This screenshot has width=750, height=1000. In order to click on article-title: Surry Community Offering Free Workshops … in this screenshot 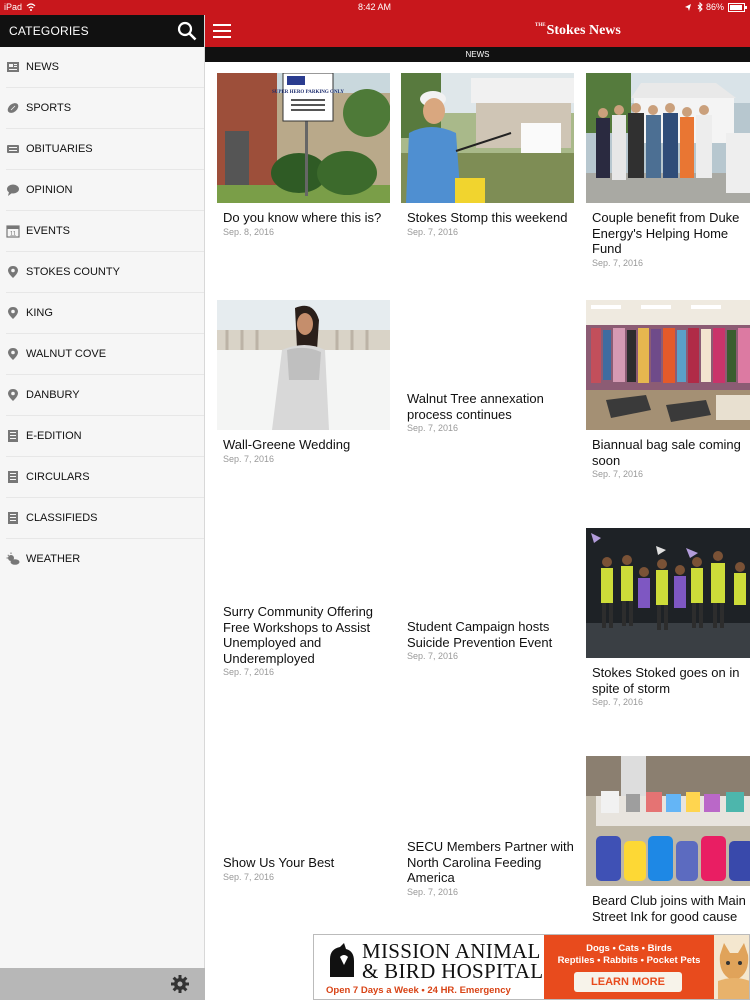, I will do `click(298, 635)`.